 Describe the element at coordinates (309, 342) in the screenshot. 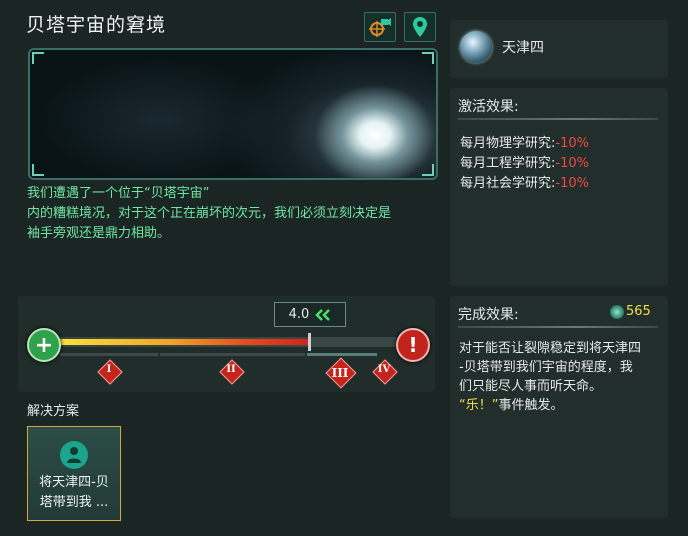

I see `progress-handle` at that location.